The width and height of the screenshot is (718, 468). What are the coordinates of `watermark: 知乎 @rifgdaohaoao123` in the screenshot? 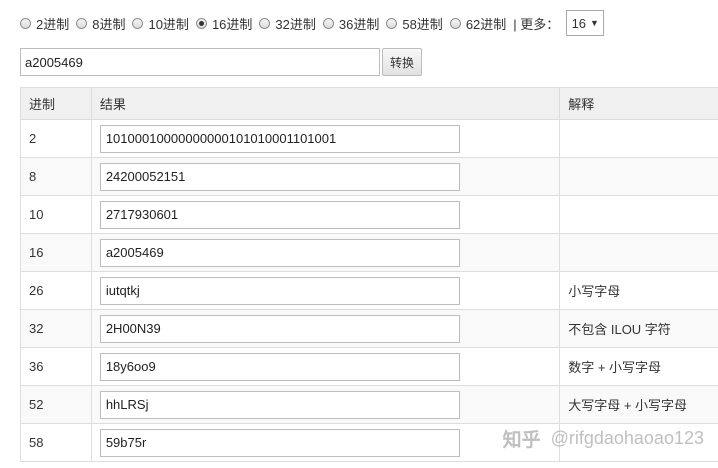 It's located at (603, 438).